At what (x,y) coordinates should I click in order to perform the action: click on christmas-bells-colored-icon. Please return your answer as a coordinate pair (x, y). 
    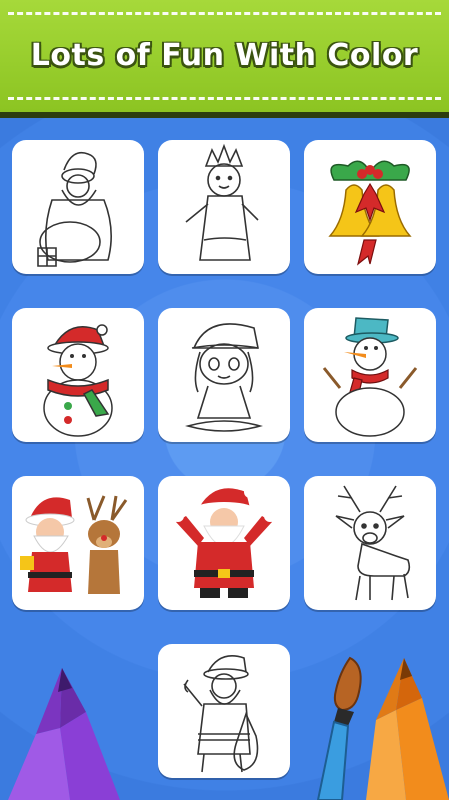
    Looking at the image, I should click on (370, 213).